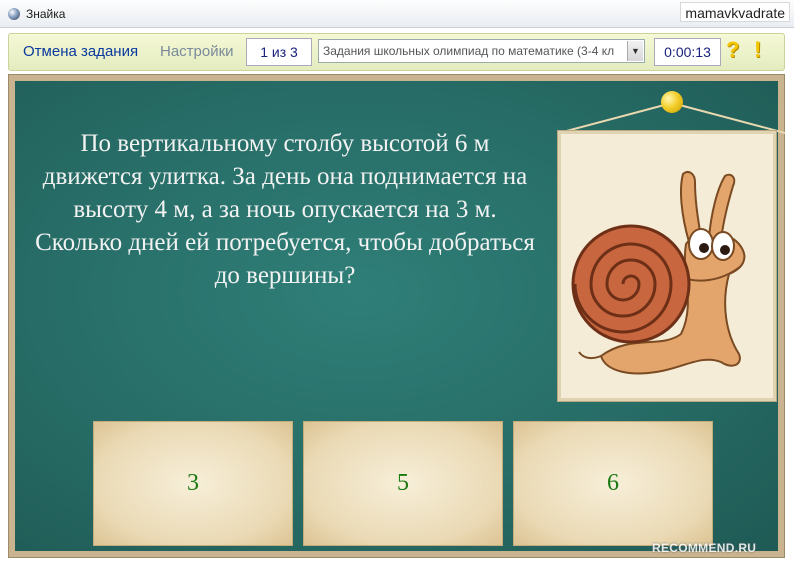 This screenshot has height=570, width=794. What do you see at coordinates (757, 50) in the screenshot?
I see `hint-button: !` at bounding box center [757, 50].